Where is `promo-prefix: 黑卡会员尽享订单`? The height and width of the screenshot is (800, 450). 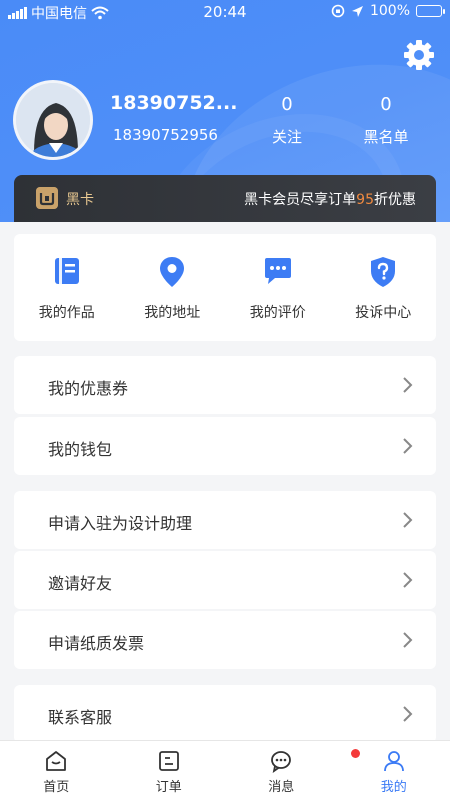
promo-prefix: 黑卡会员尽享订单 is located at coordinates (300, 200).